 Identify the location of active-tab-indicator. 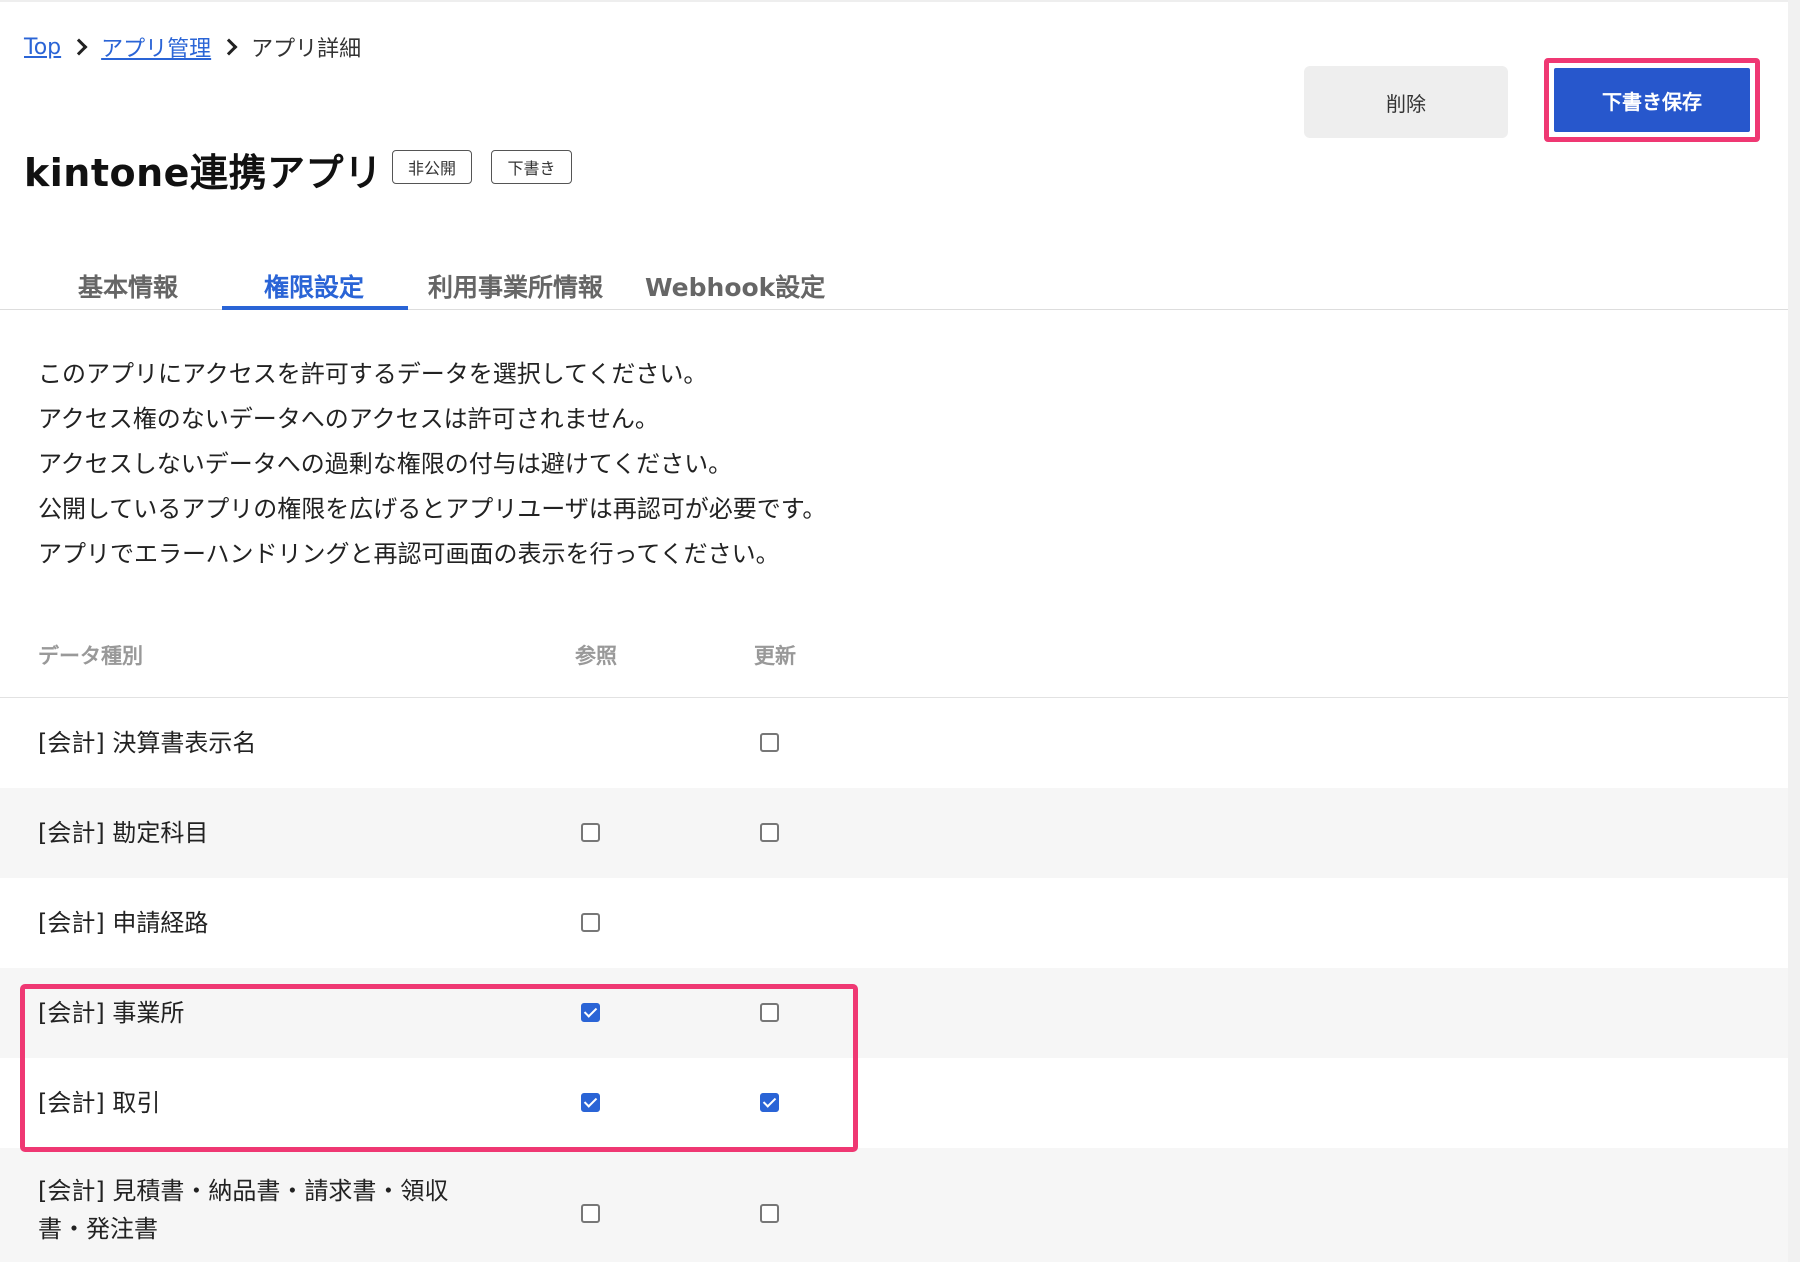
(315, 308).